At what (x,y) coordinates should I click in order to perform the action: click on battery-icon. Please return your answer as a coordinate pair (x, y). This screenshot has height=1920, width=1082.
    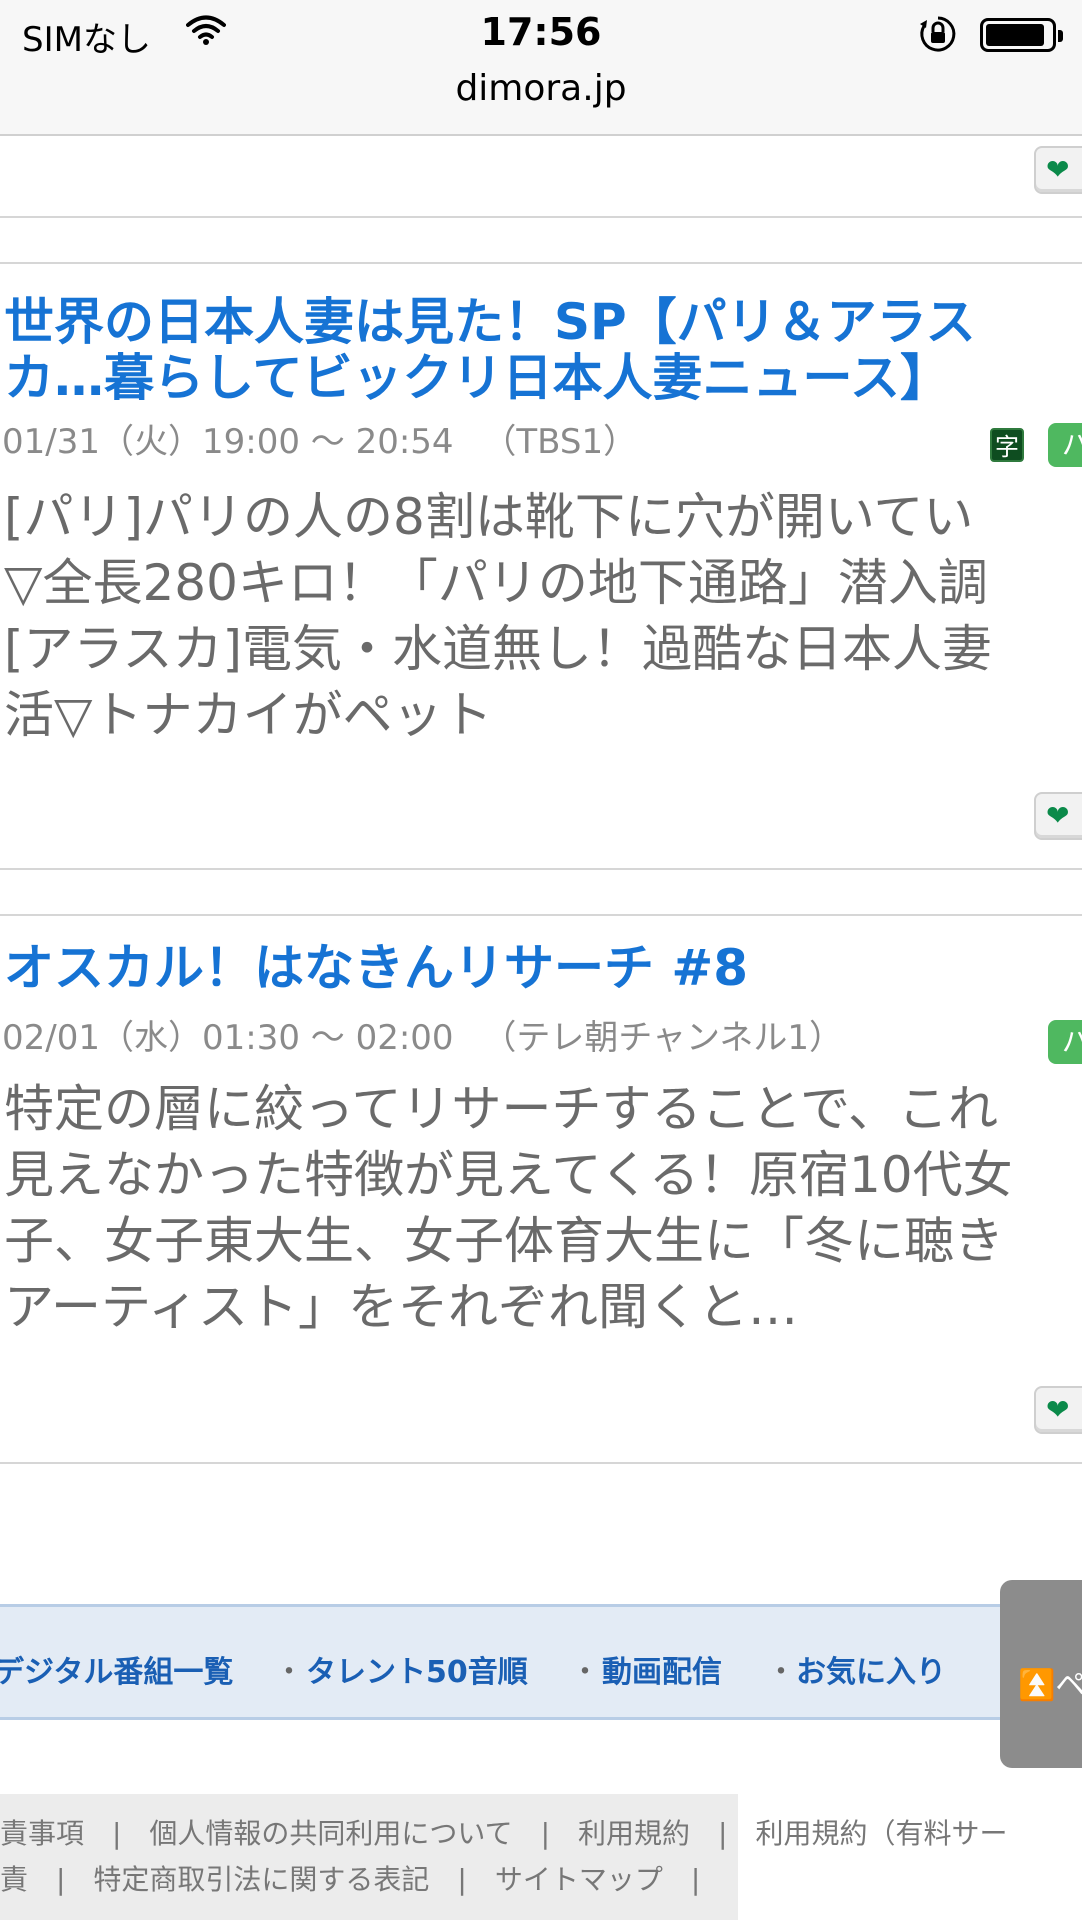
    Looking at the image, I should click on (1021, 35).